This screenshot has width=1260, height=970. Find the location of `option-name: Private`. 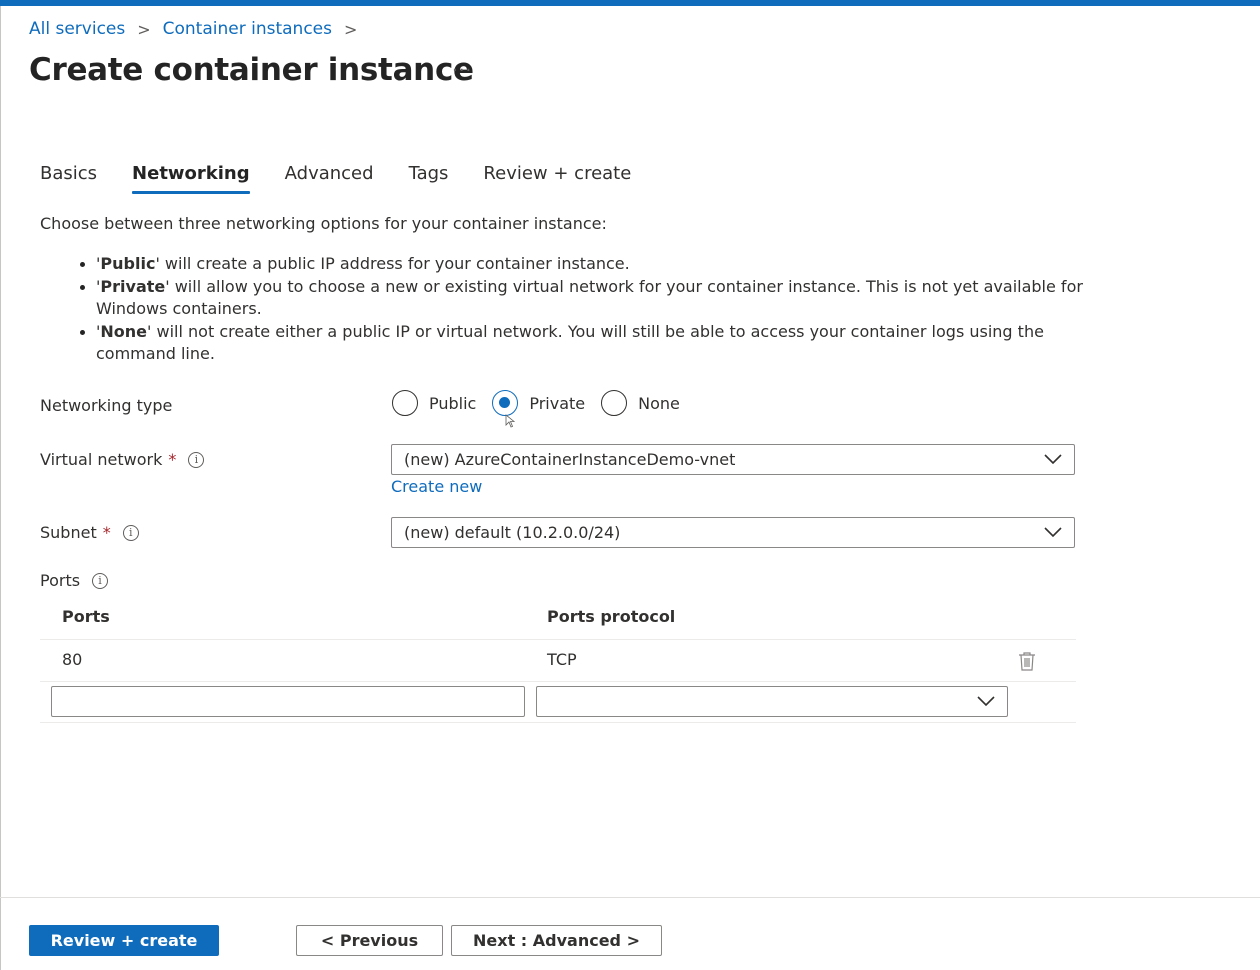

option-name: Private is located at coordinates (133, 286).